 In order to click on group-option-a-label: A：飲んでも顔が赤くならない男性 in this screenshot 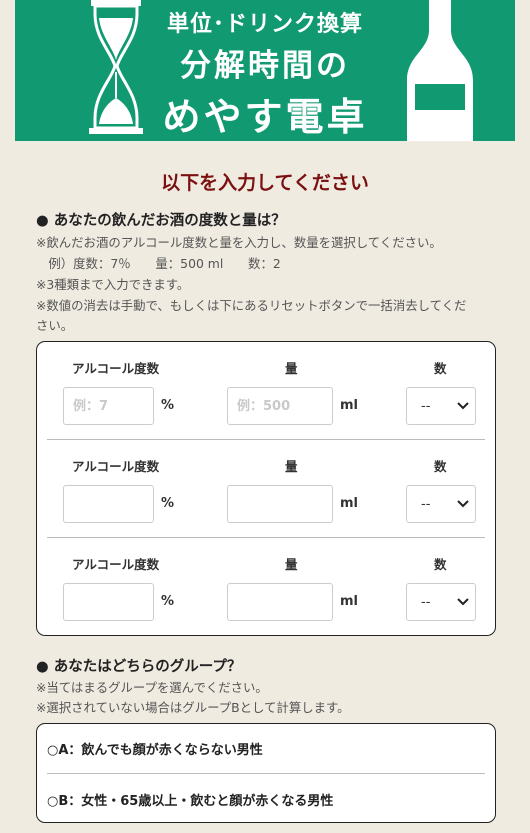, I will do `click(160, 750)`.